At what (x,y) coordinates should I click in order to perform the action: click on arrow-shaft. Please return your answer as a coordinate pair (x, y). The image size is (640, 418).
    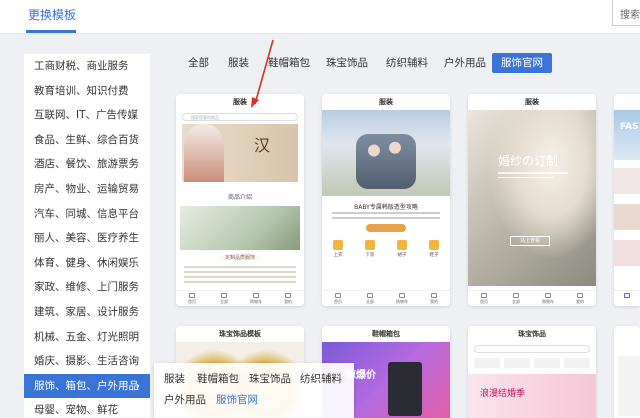
    Looking at the image, I should click on (264, 72).